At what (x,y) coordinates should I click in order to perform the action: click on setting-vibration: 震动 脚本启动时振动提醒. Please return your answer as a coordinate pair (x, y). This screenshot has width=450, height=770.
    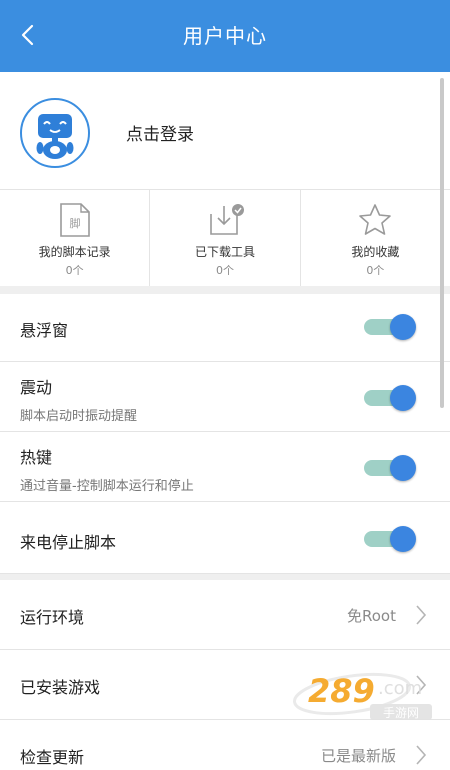
    Looking at the image, I should click on (225, 397).